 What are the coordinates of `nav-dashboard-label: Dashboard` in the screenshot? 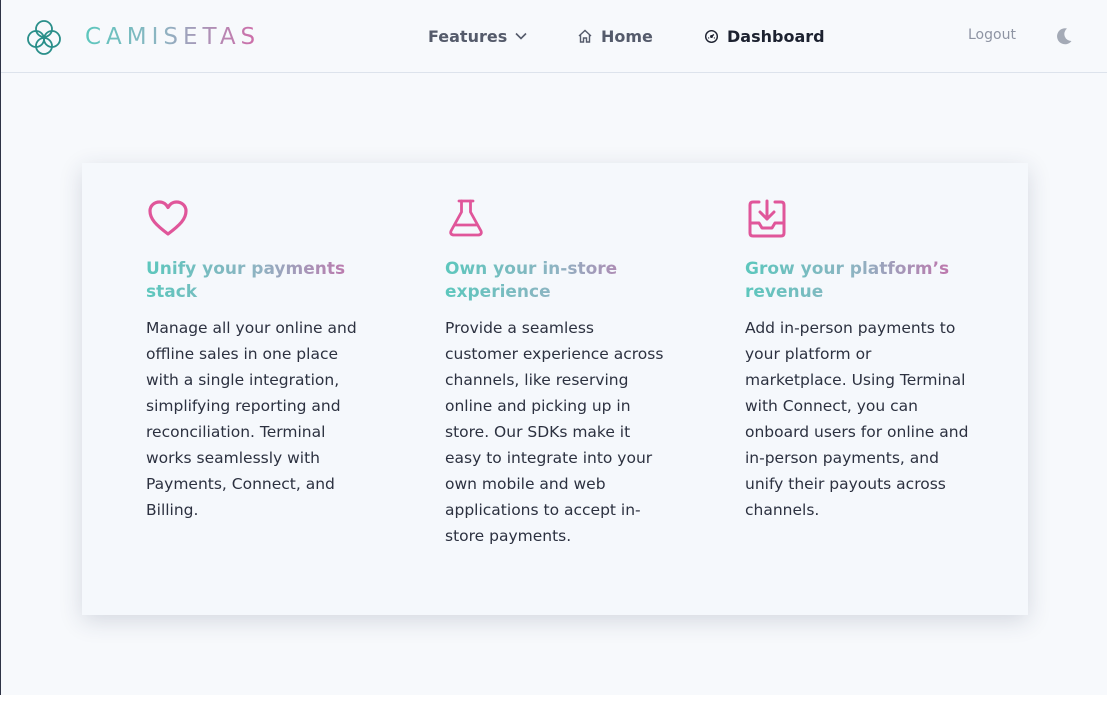 It's located at (776, 36).